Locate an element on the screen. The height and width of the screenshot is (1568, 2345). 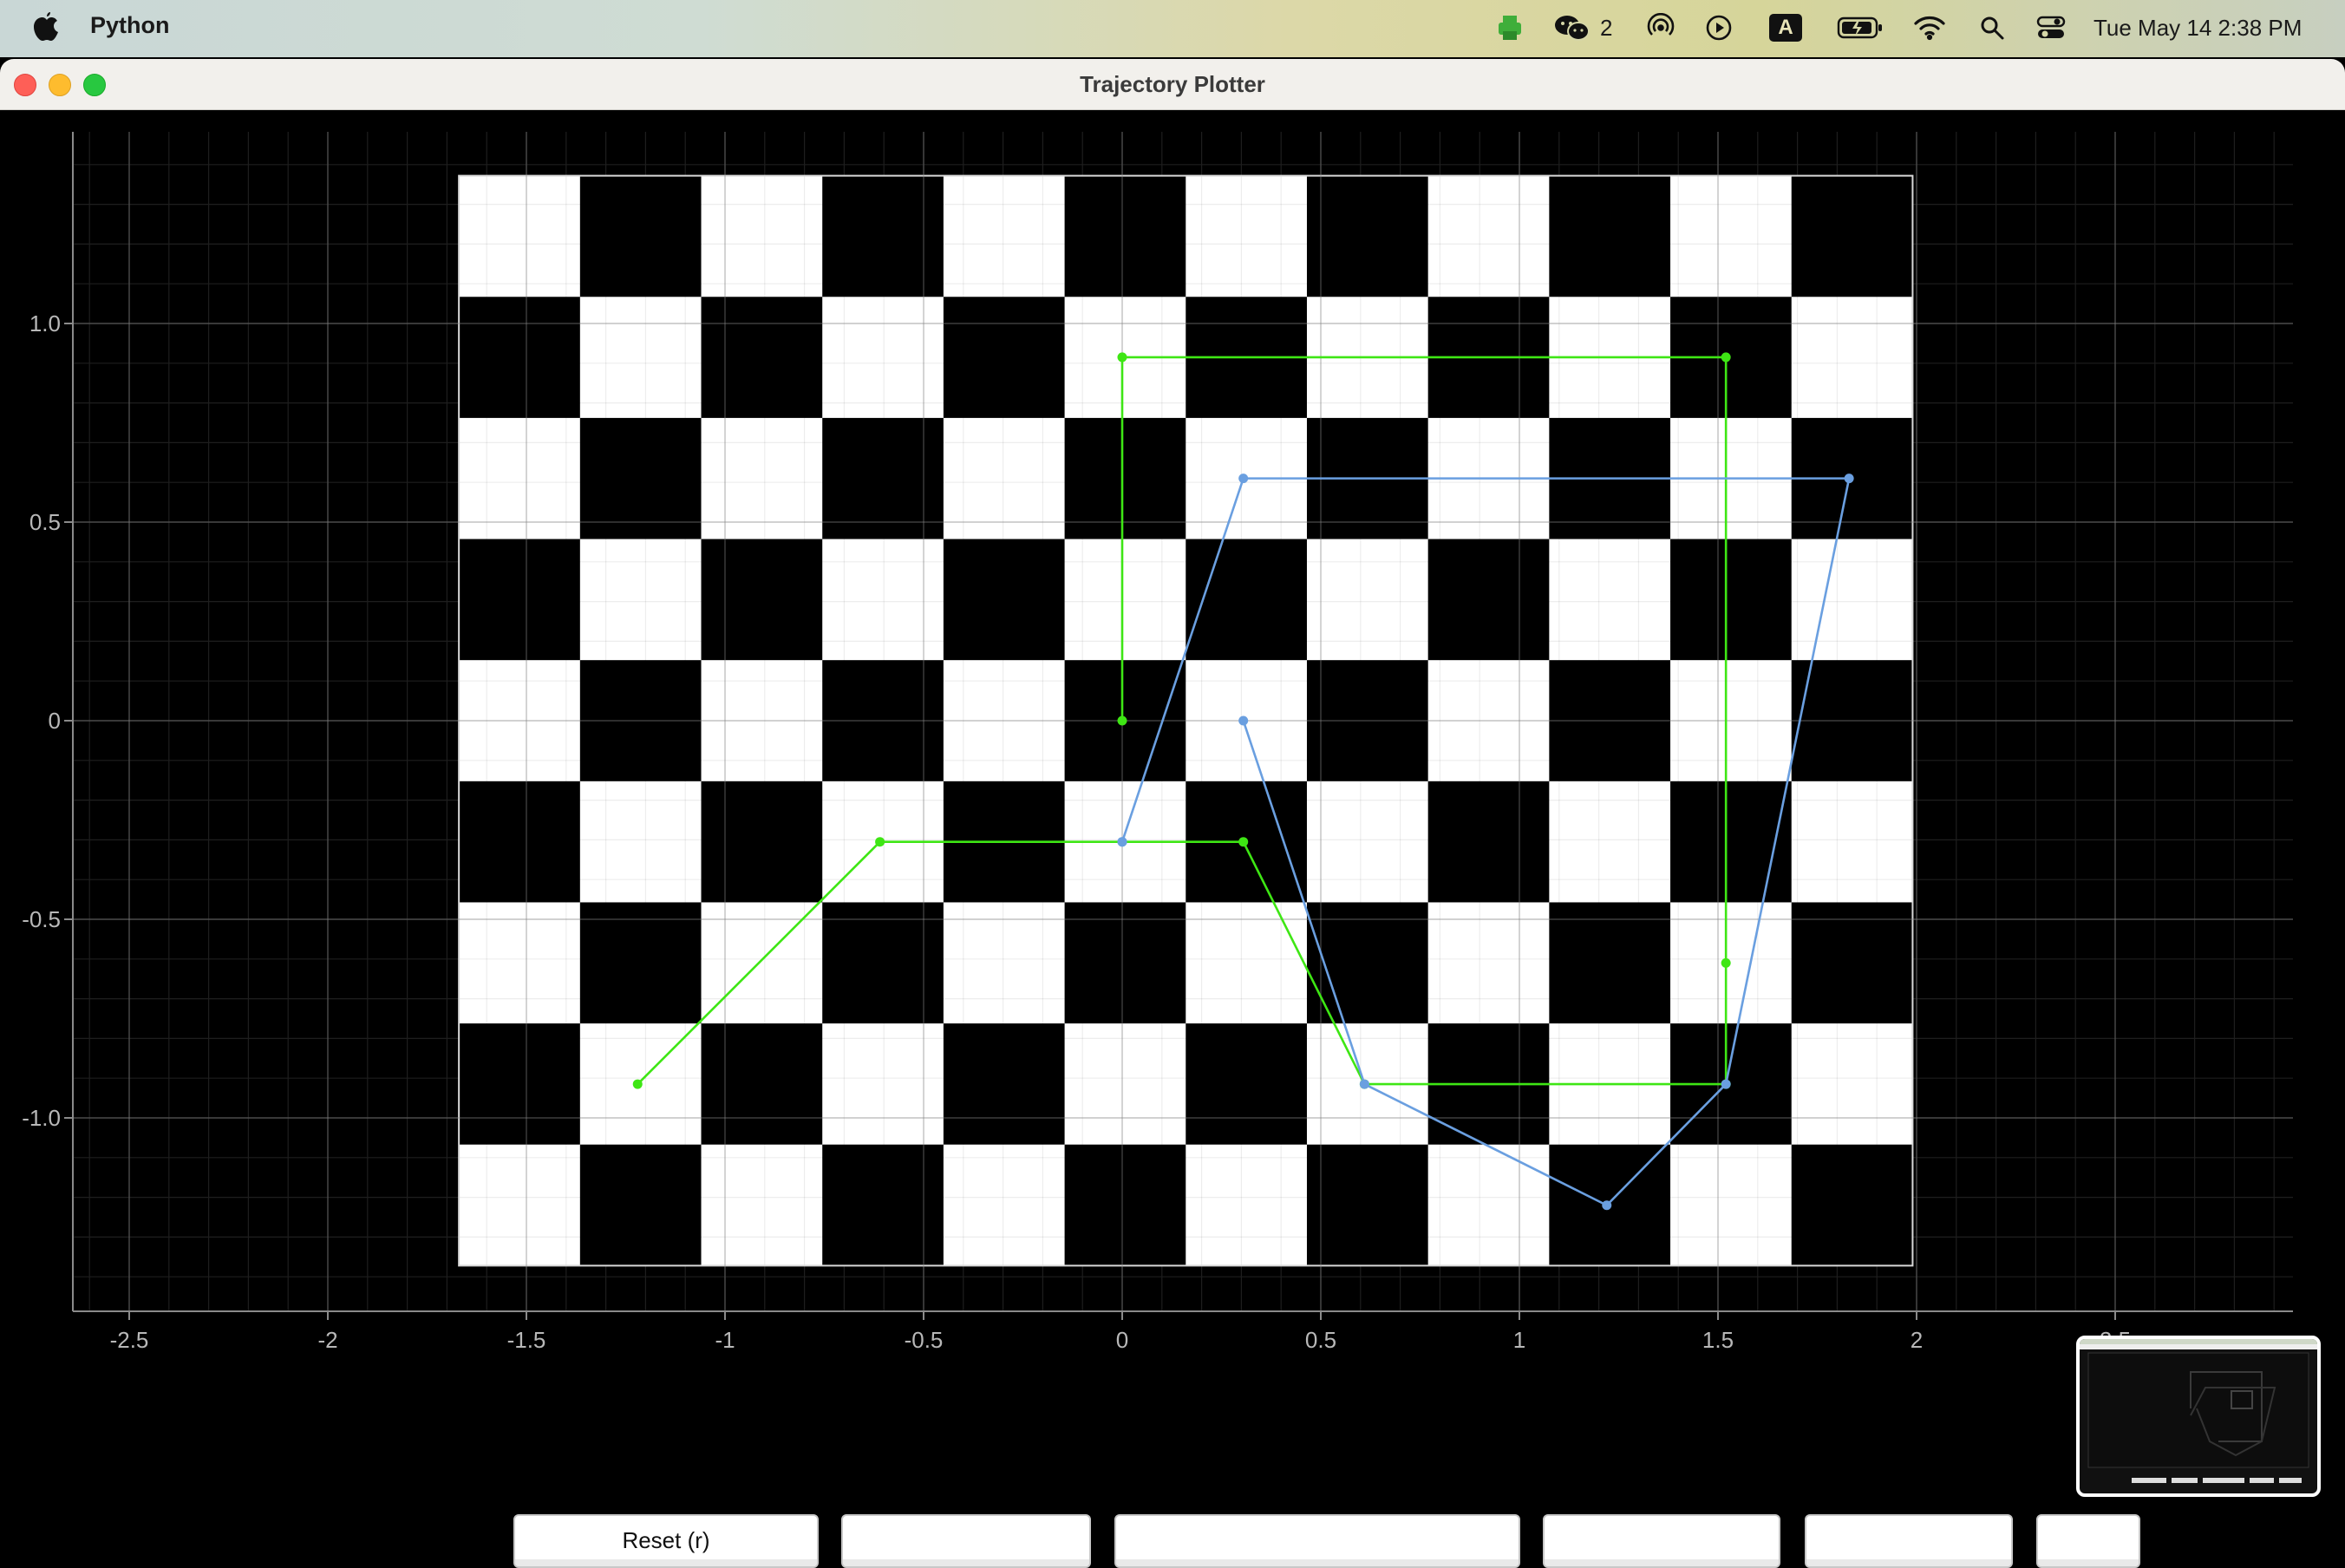
x-tick-label: 1.5 is located at coordinates (1718, 1340).